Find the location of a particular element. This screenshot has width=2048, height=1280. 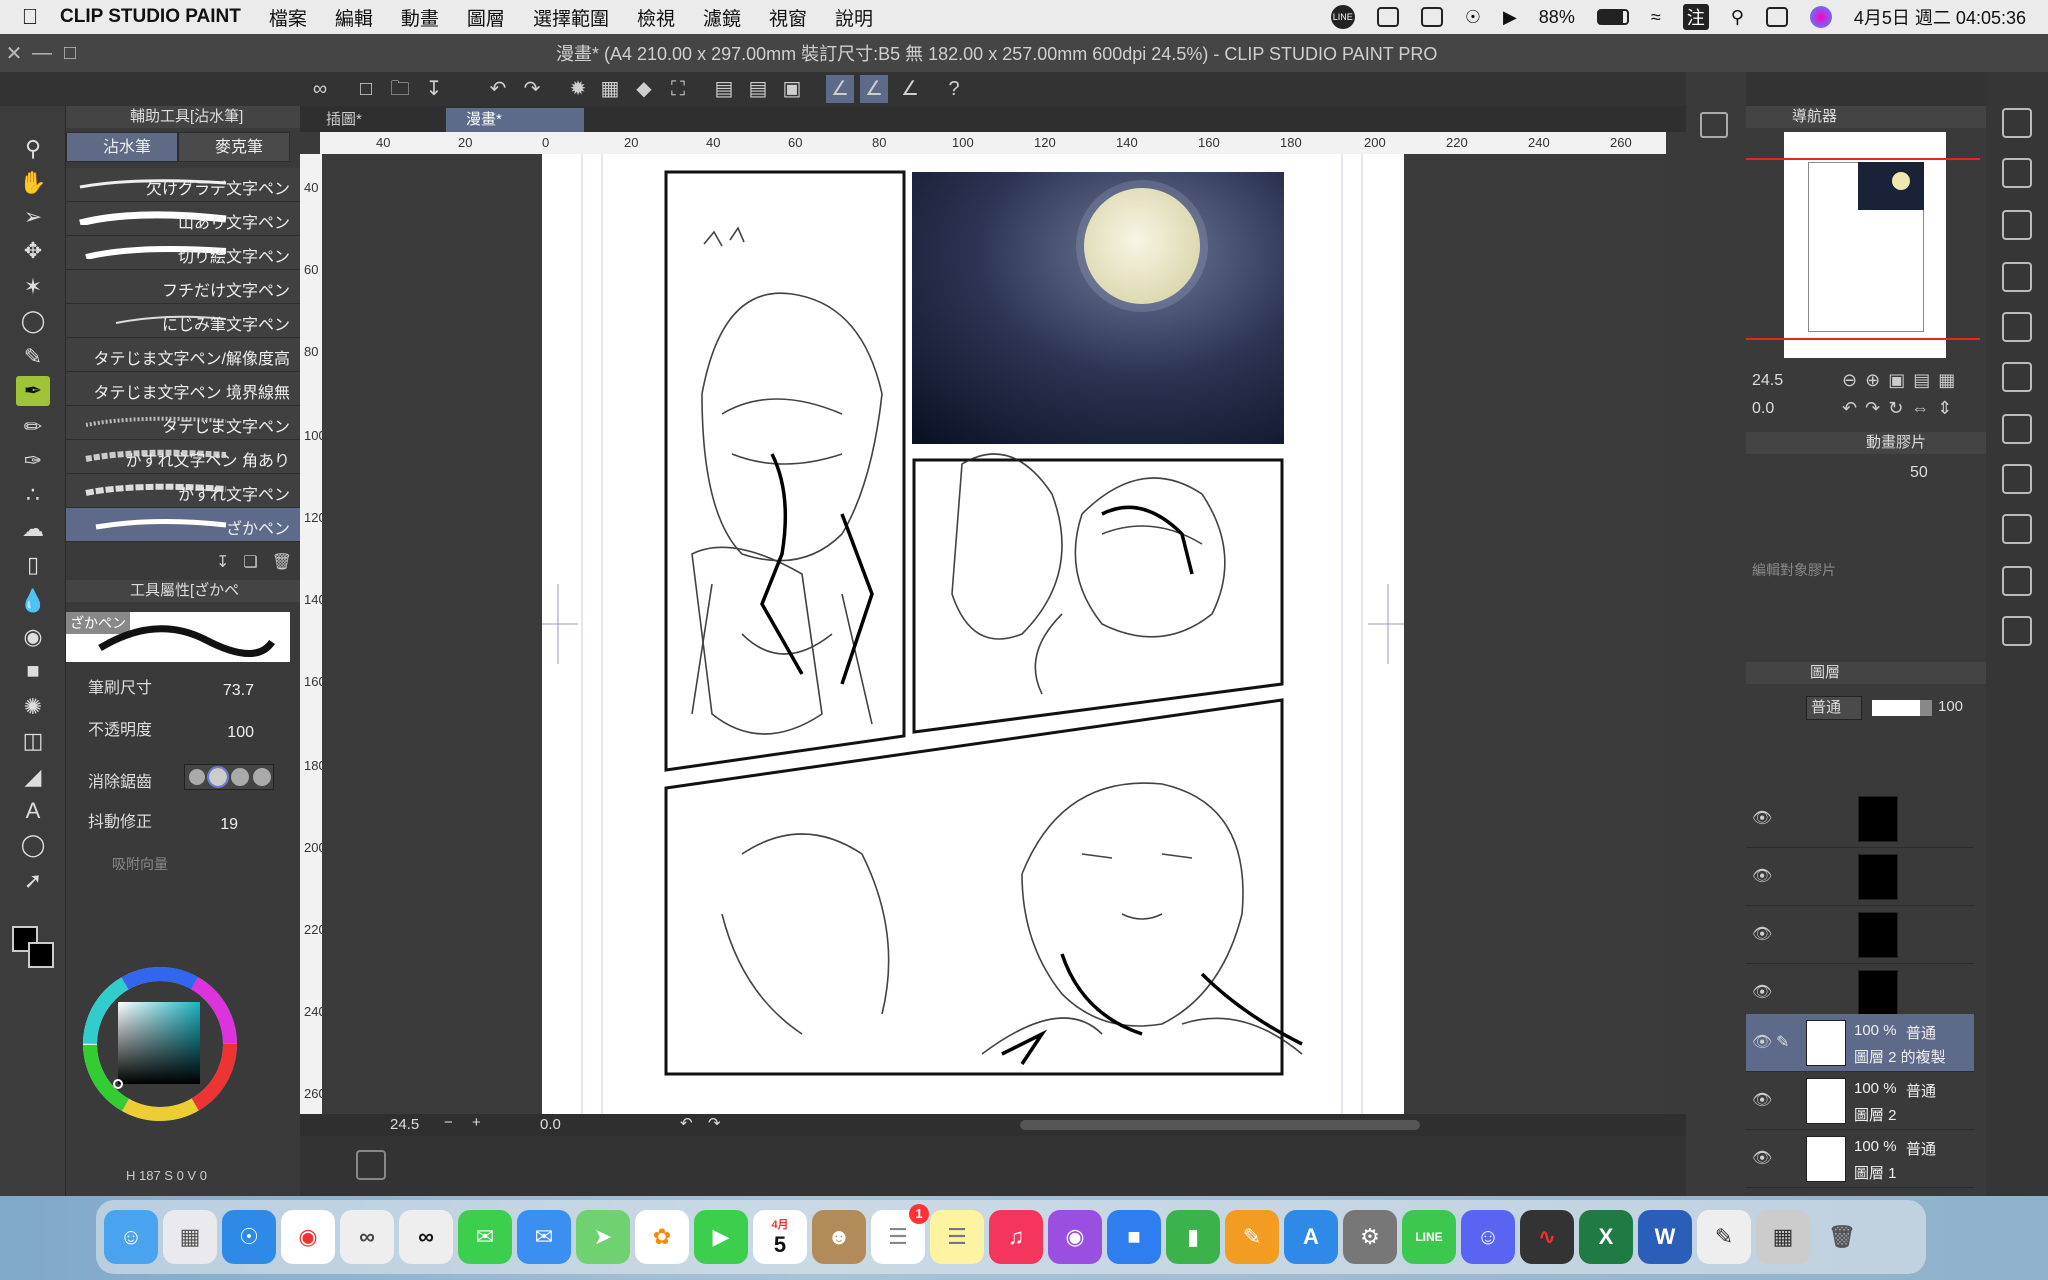

opacity-value: 100 is located at coordinates (240, 733).